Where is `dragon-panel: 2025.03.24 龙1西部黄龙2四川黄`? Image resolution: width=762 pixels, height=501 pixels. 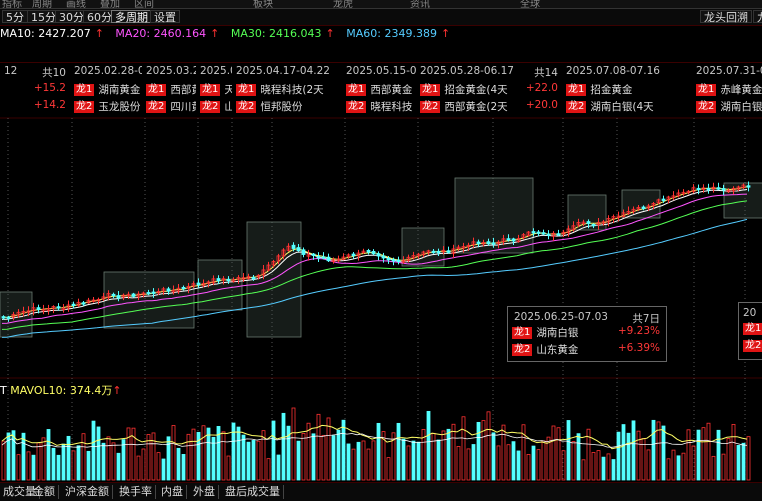
dragon-panel: 2025.03.24 龙1西部黄龙2四川黄 is located at coordinates (169, 89).